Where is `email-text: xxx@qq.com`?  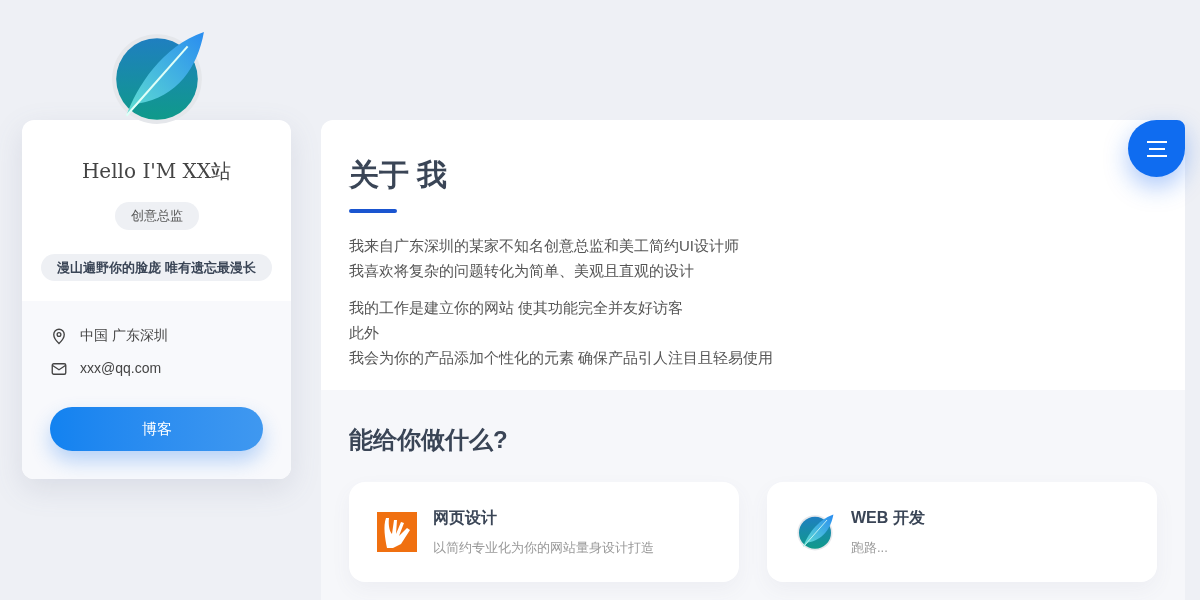 email-text: xxx@qq.com is located at coordinates (121, 368).